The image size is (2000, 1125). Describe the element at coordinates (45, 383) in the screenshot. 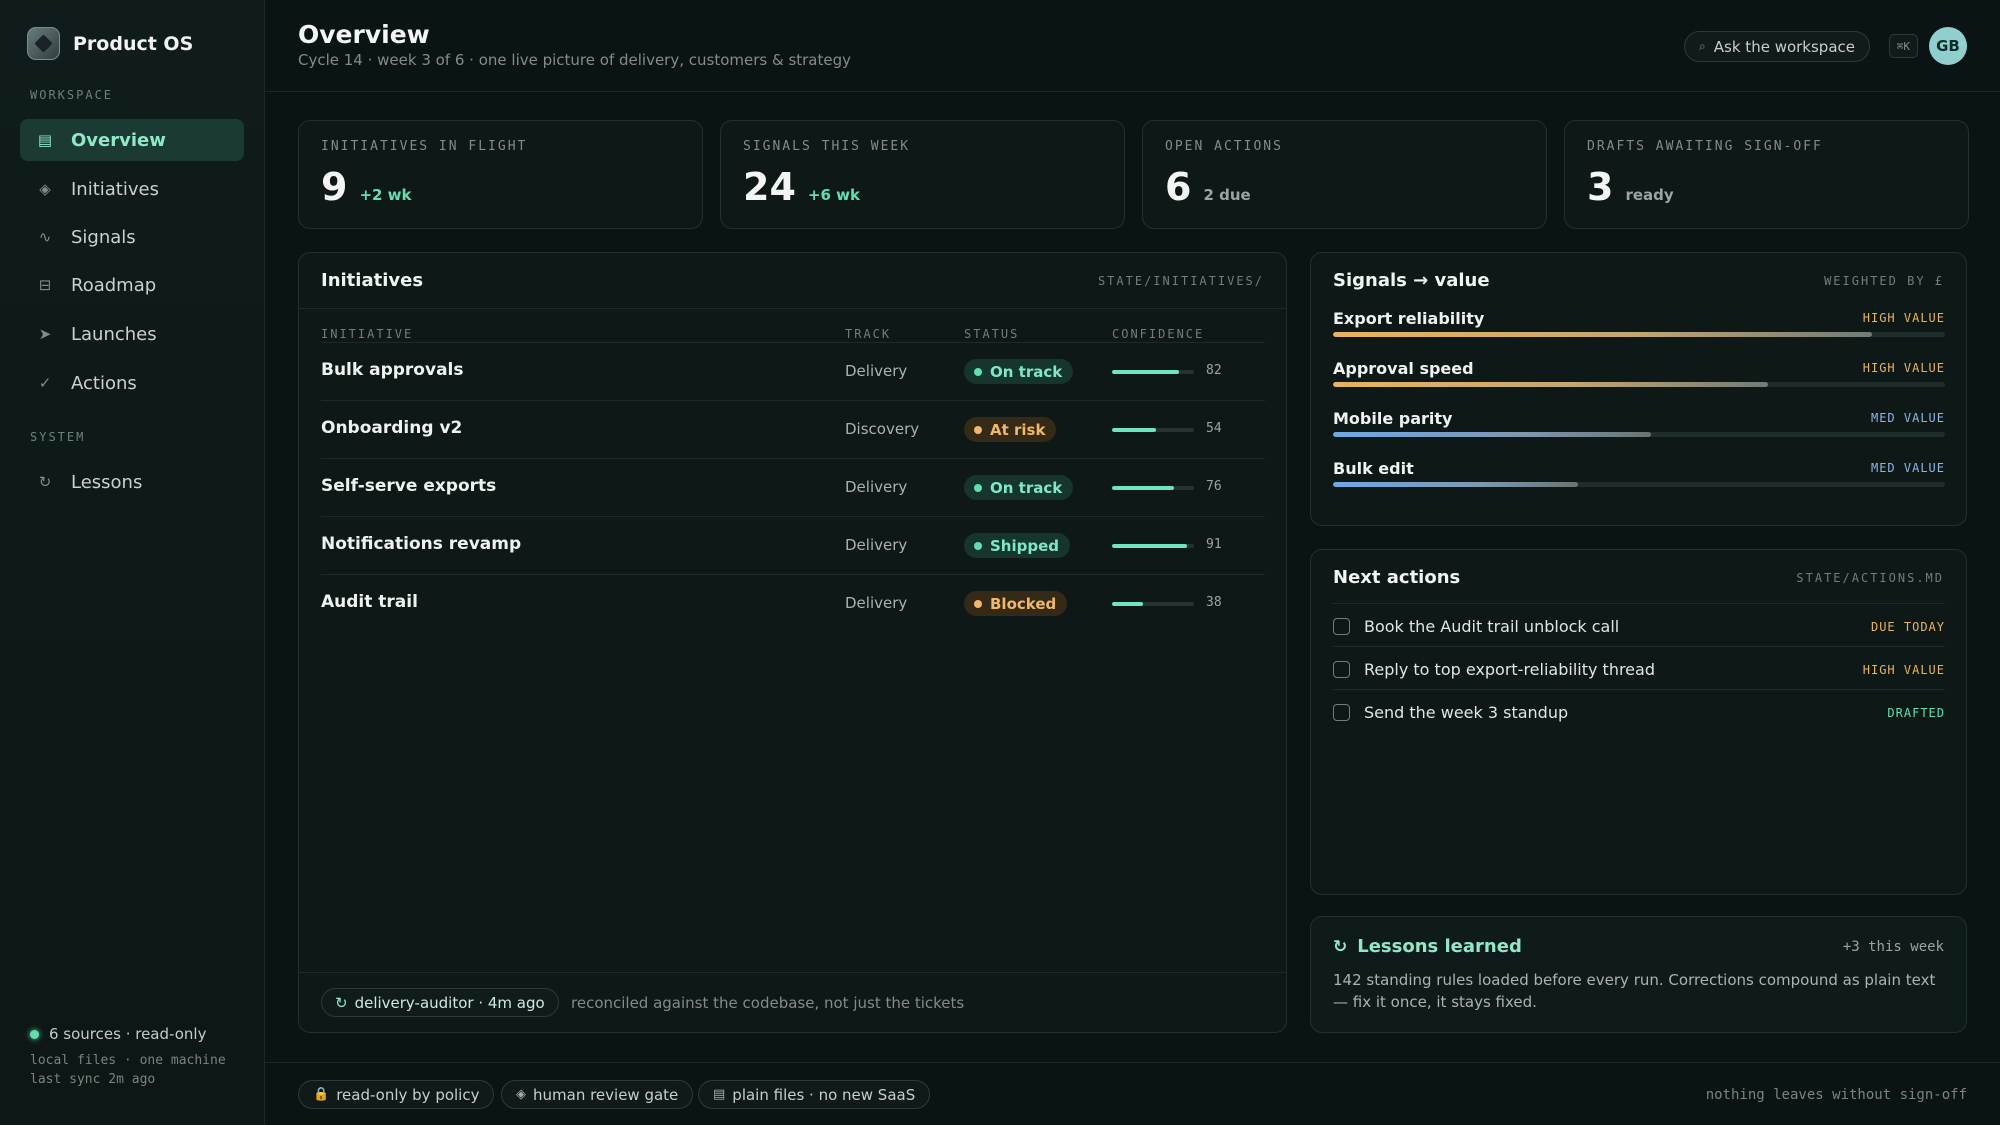

I see `check-icon: ✓` at that location.